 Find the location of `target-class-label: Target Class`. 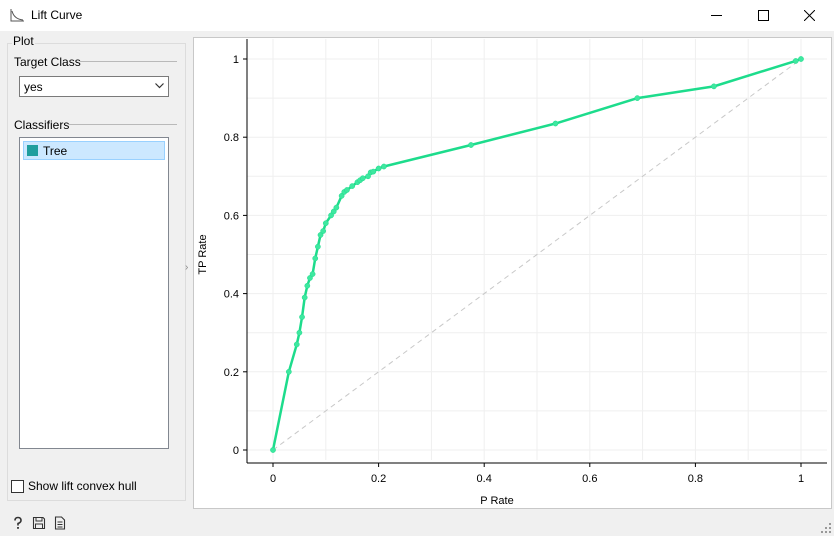

target-class-label: Target Class is located at coordinates (47, 62).